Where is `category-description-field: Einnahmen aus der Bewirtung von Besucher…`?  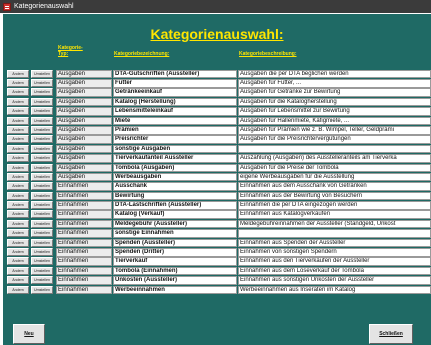
category-description-field: Einnahmen aus der Bewirtung von Besucher… is located at coordinates (334, 196).